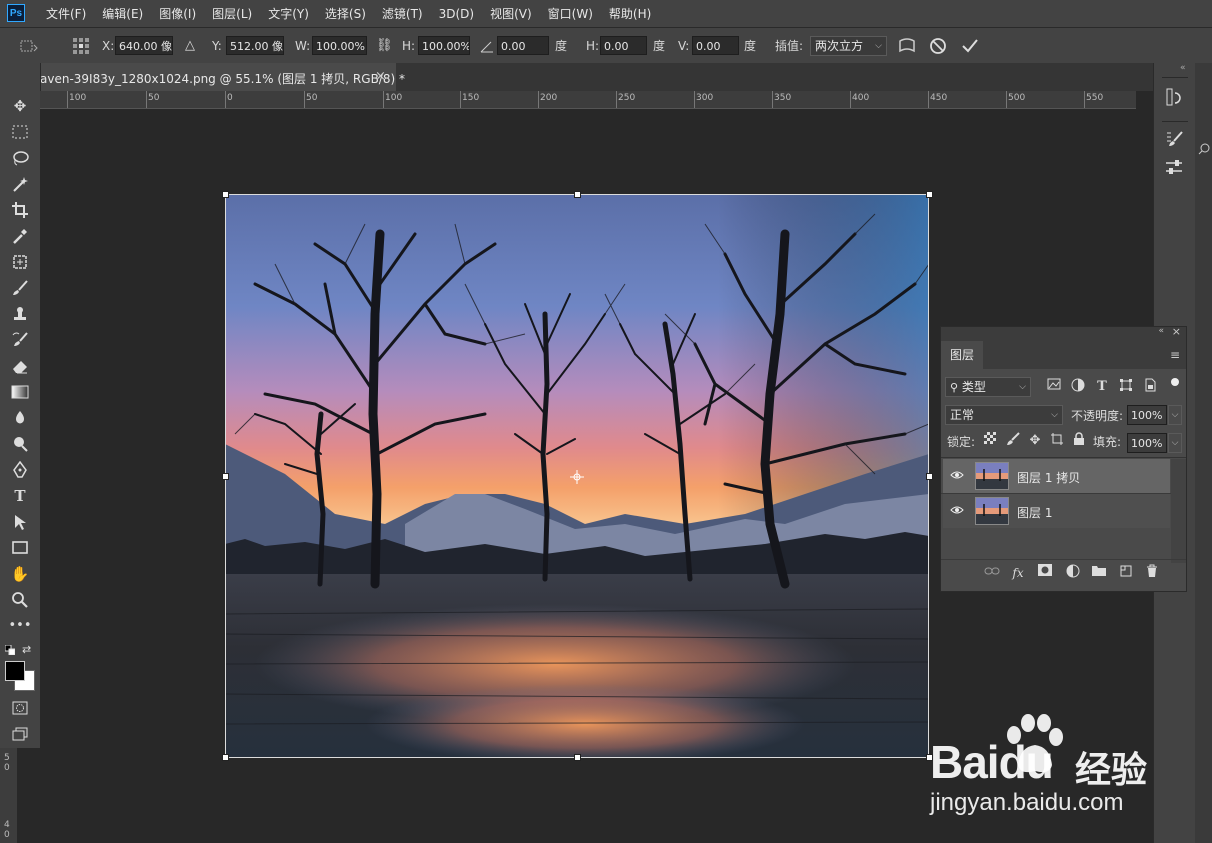  Describe the element at coordinates (20, 288) in the screenshot. I see `brush-tool-icon` at that location.